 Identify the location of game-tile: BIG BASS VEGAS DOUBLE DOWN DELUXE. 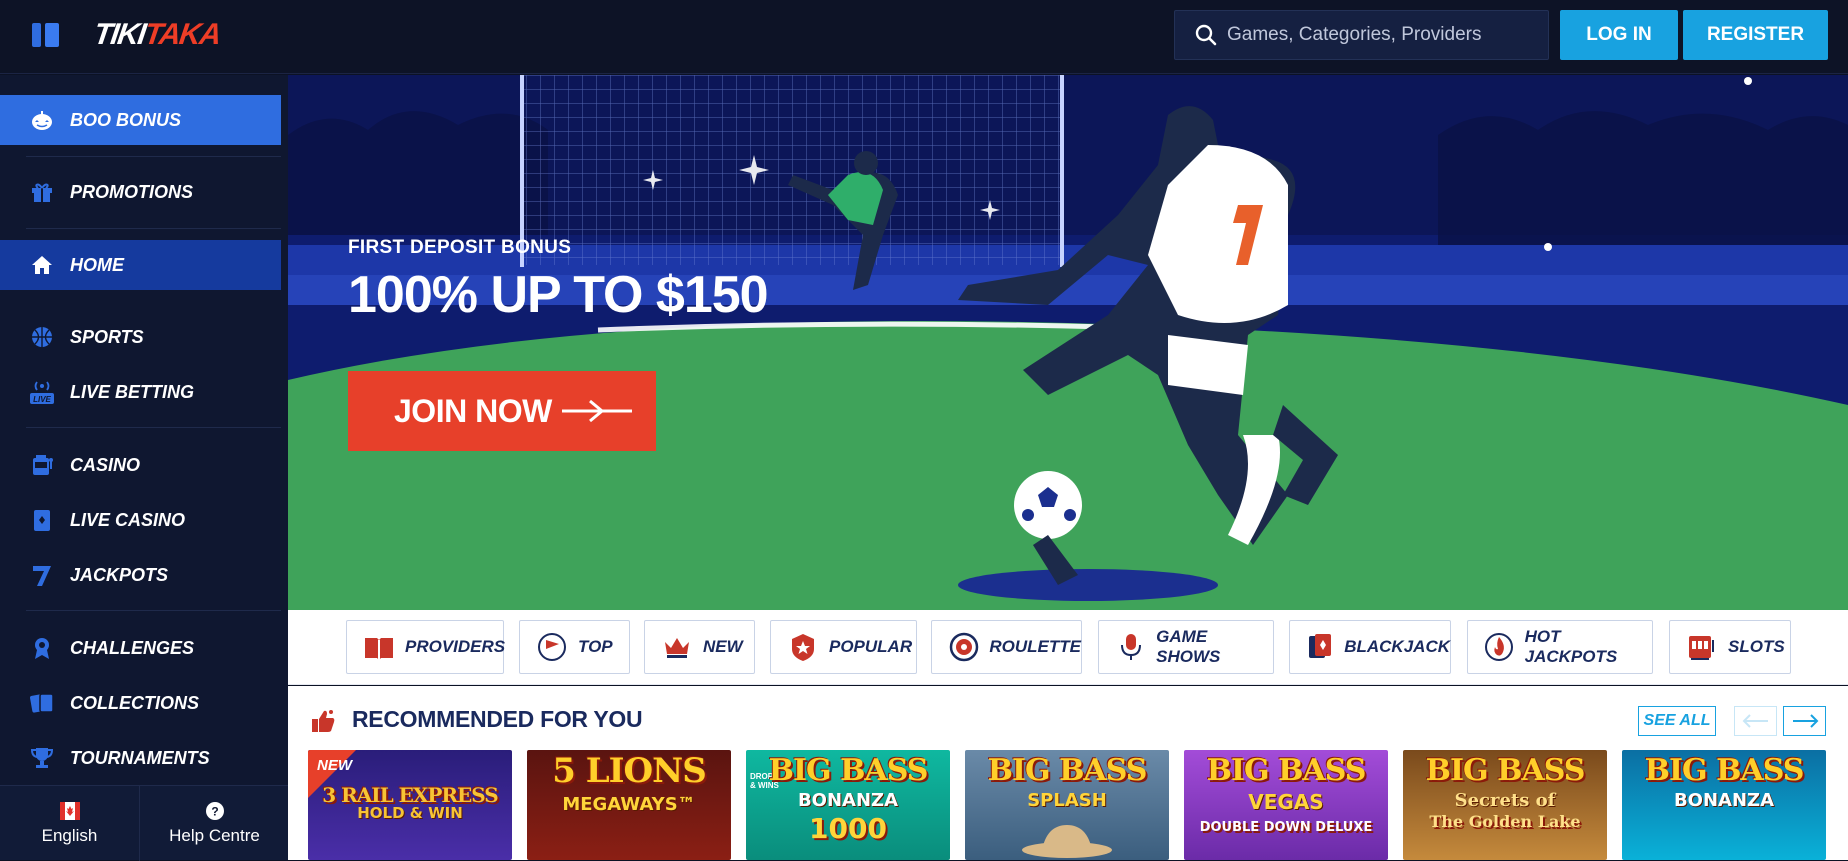
(1286, 805).